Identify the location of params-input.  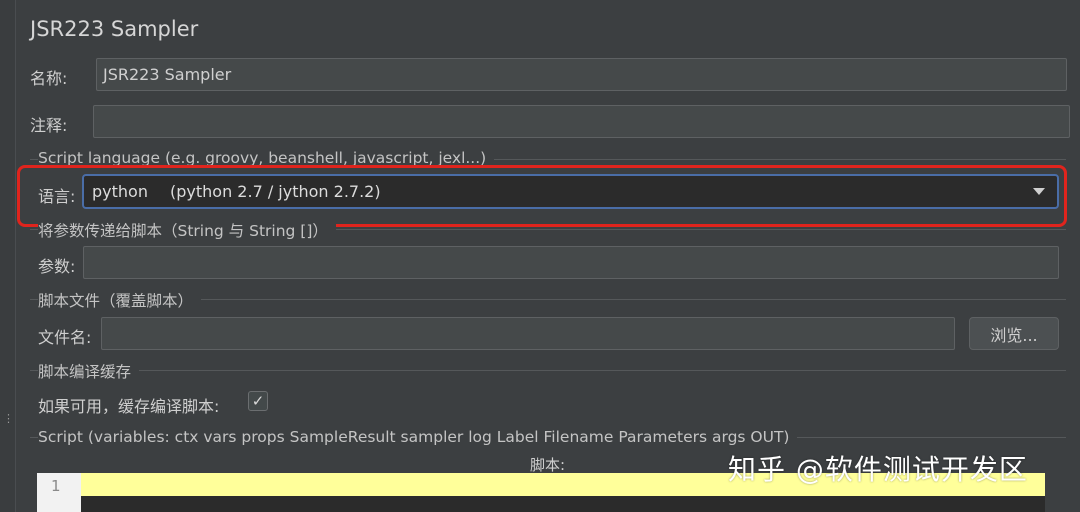
(571, 262).